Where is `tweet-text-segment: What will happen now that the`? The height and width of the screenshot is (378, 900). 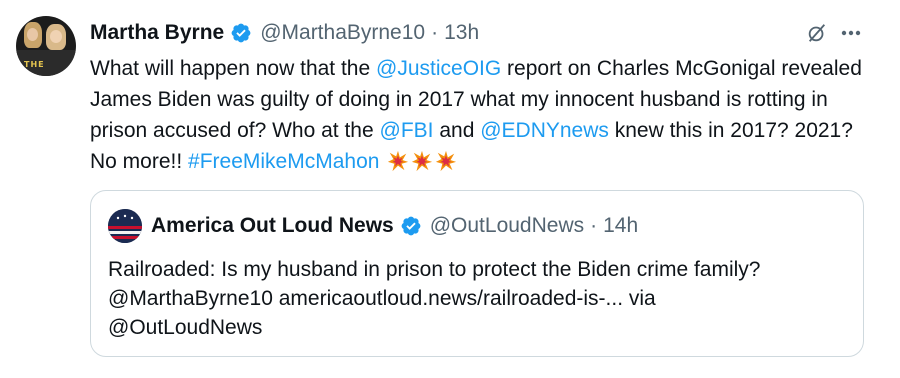
tweet-text-segment: What will happen now that the is located at coordinates (233, 68).